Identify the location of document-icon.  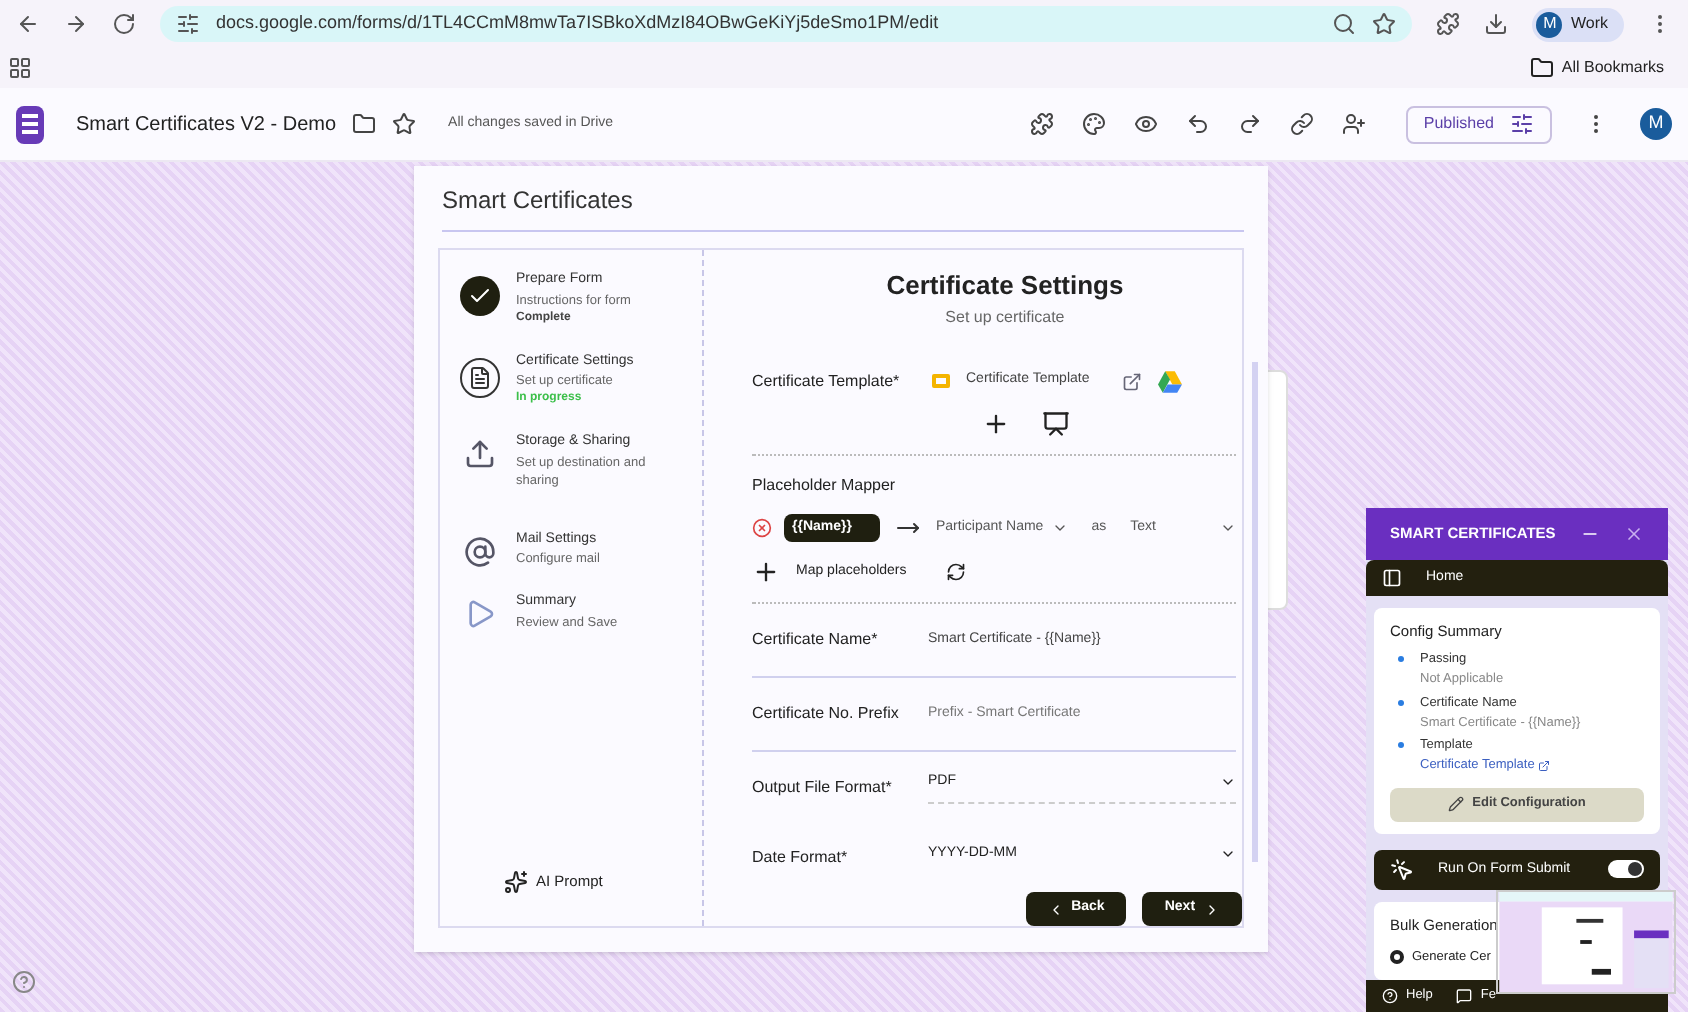
(480, 377).